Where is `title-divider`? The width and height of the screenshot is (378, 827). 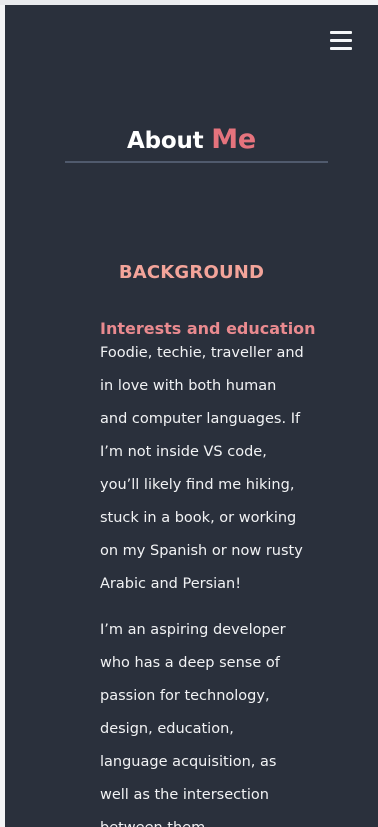
title-divider is located at coordinates (196, 162).